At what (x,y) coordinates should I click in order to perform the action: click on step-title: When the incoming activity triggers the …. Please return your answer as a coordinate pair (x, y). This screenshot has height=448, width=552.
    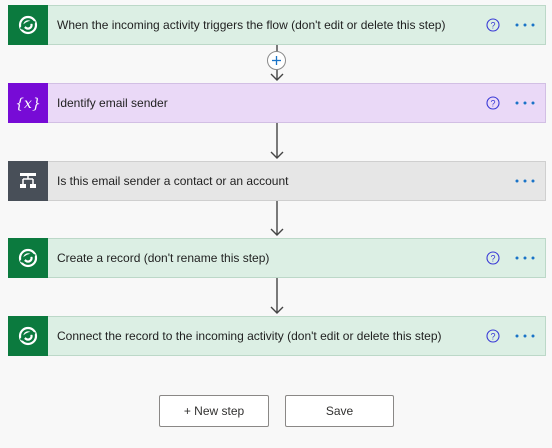
    Looking at the image, I should click on (251, 25).